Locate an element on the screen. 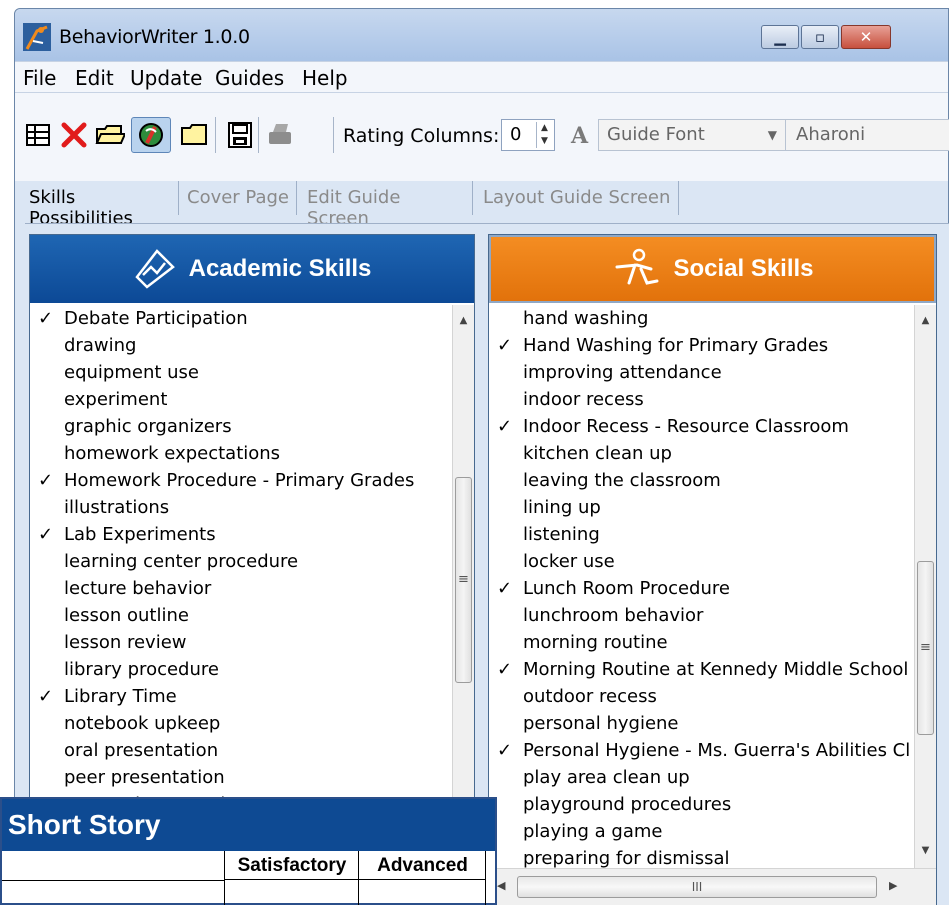 The width and height of the screenshot is (949, 905). list-item-label: lunchroom behavior is located at coordinates (613, 615).